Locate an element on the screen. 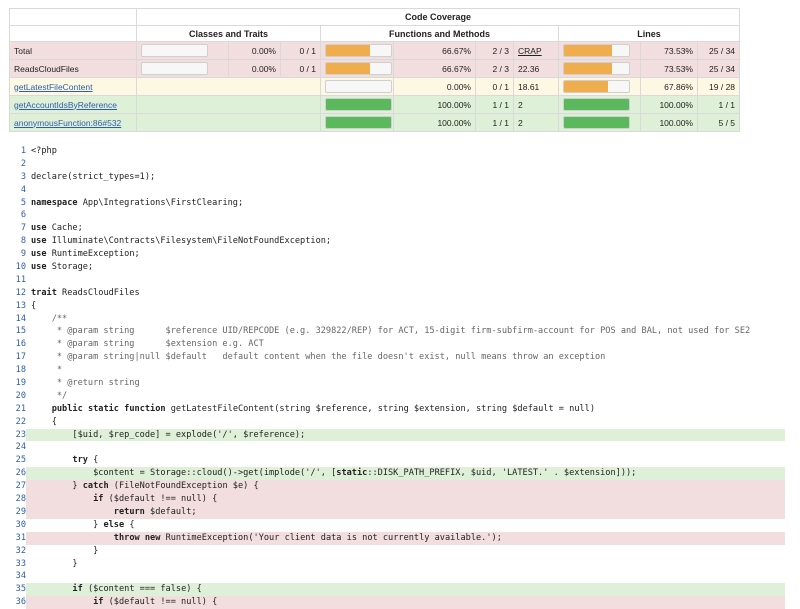  line-number-link: 20 is located at coordinates (17, 396).